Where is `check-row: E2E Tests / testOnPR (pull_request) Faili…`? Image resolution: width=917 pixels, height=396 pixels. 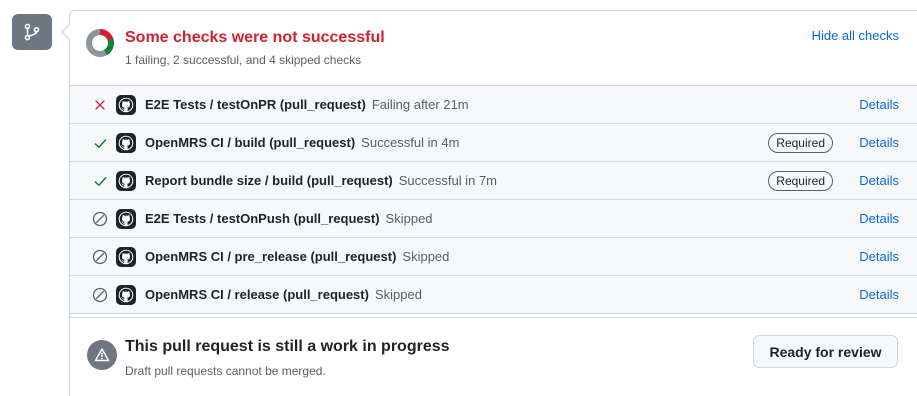
check-row: E2E Tests / testOnPR (pull_request) Faili… is located at coordinates (493, 105).